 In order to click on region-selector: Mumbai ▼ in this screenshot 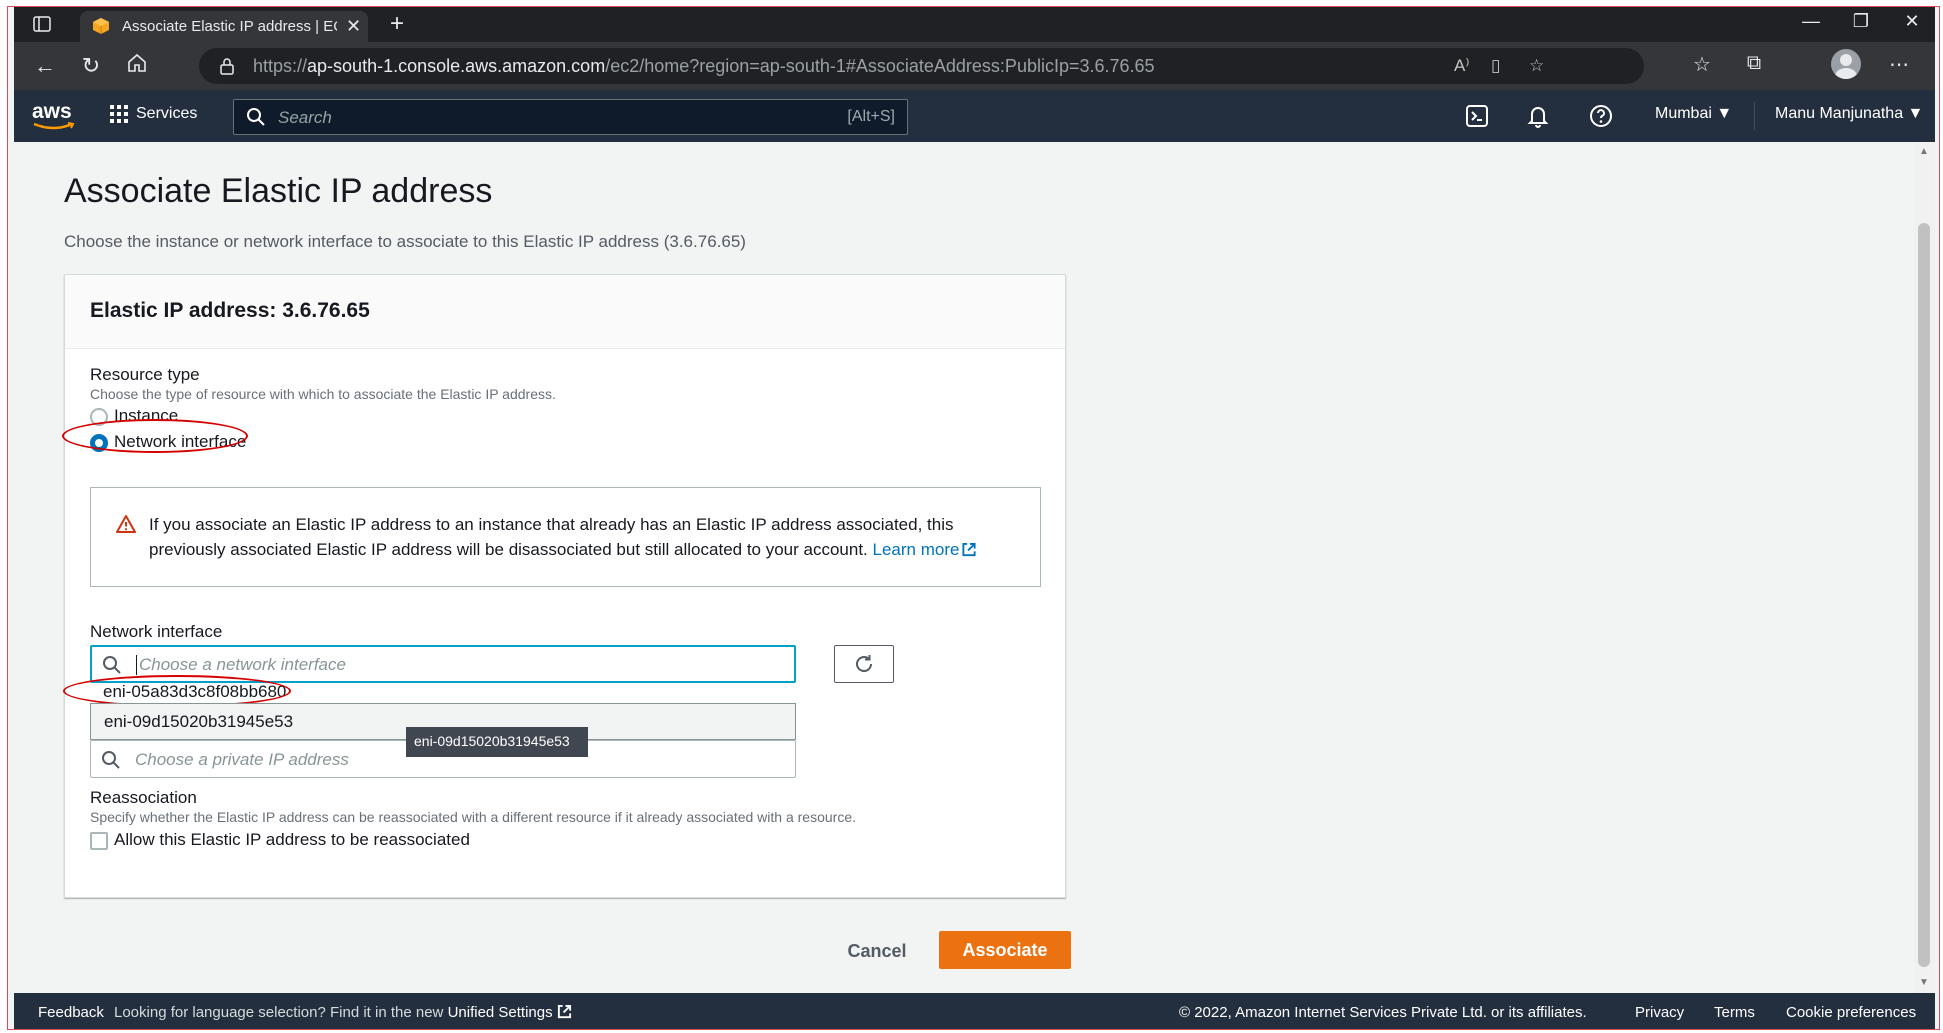, I will do `click(1693, 114)`.